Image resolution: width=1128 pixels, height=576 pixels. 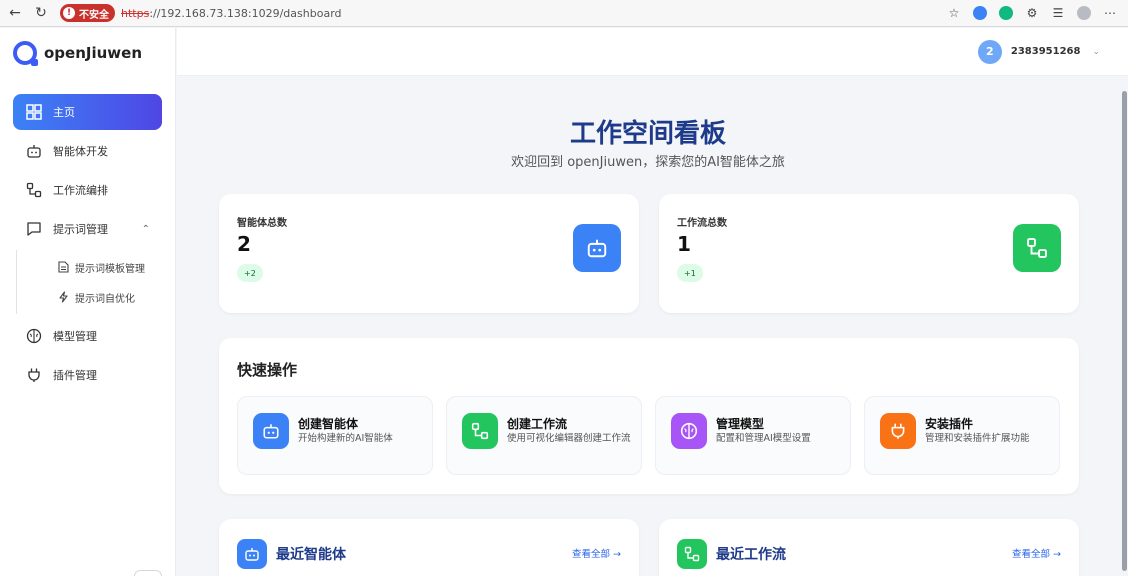 I want to click on sidebar-item-model-mgmt: 模型管理, so click(x=87, y=336).